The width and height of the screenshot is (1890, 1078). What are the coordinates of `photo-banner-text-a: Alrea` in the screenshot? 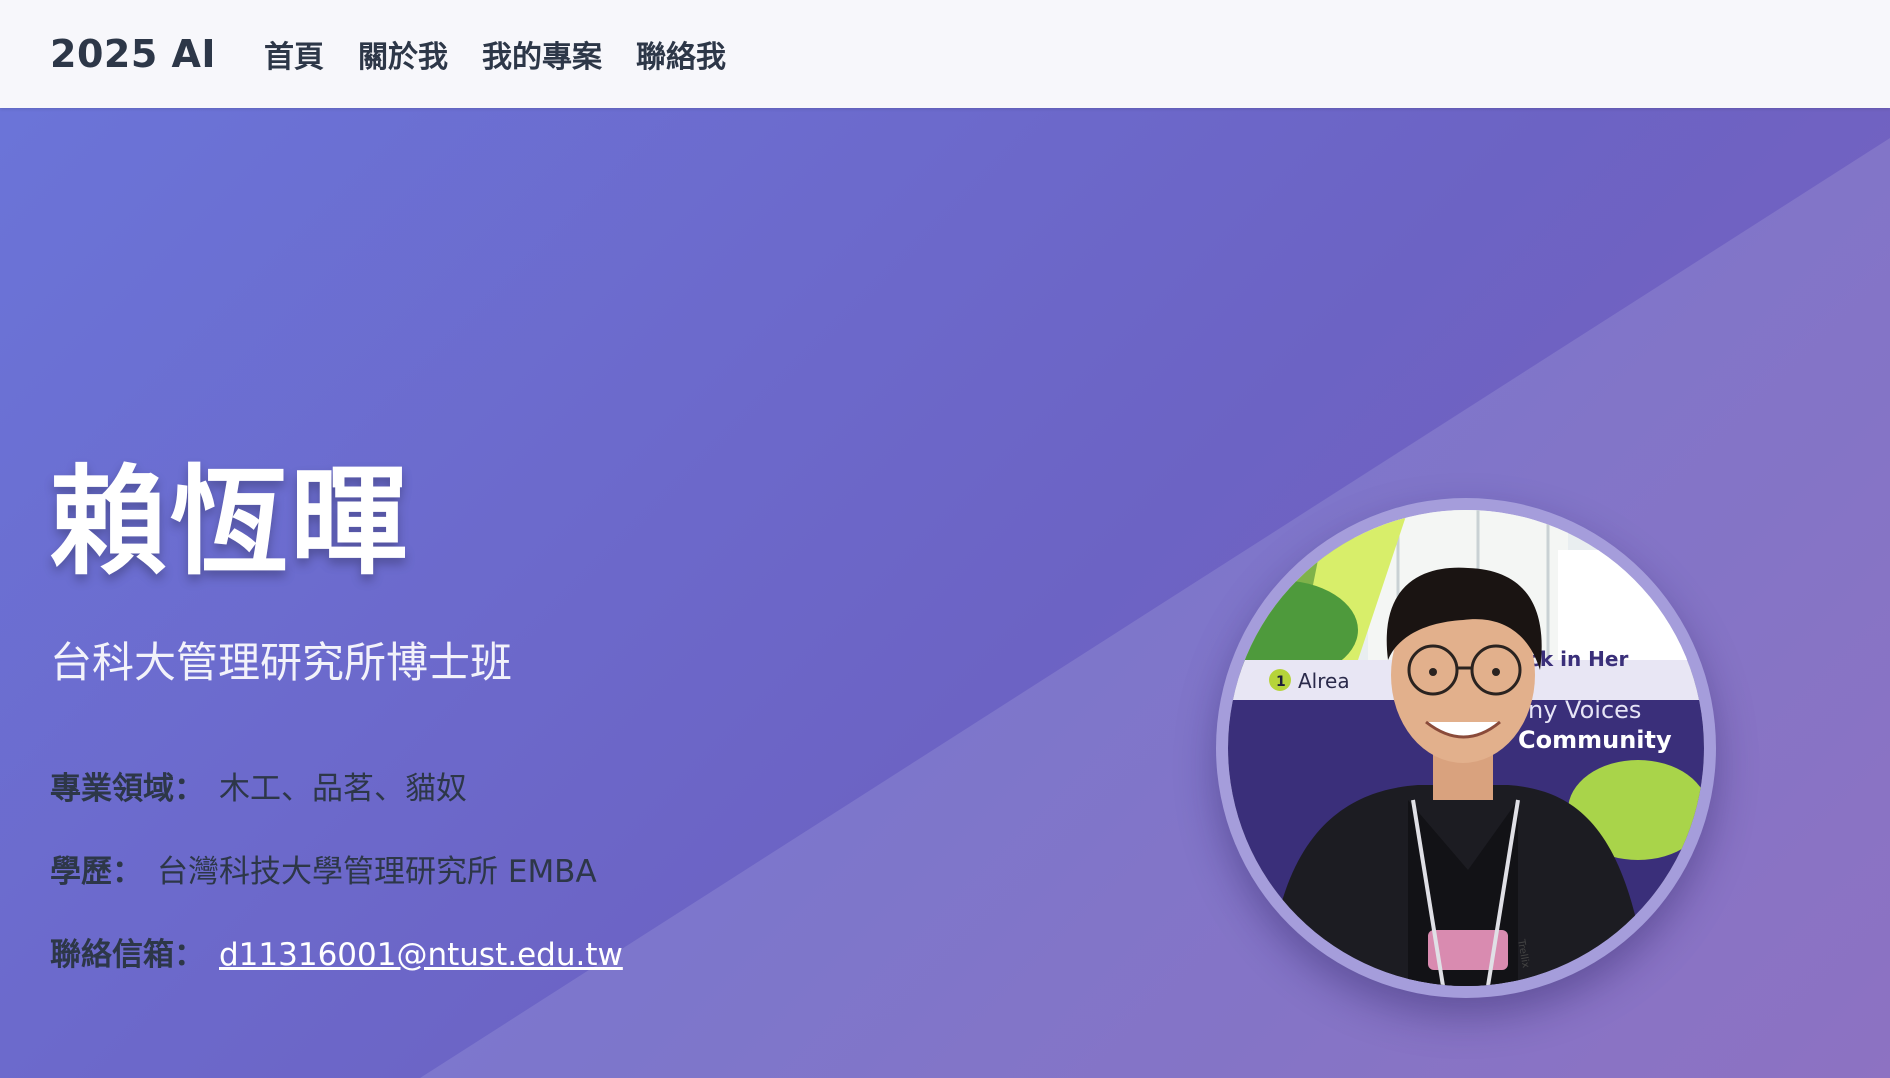 It's located at (1324, 681).